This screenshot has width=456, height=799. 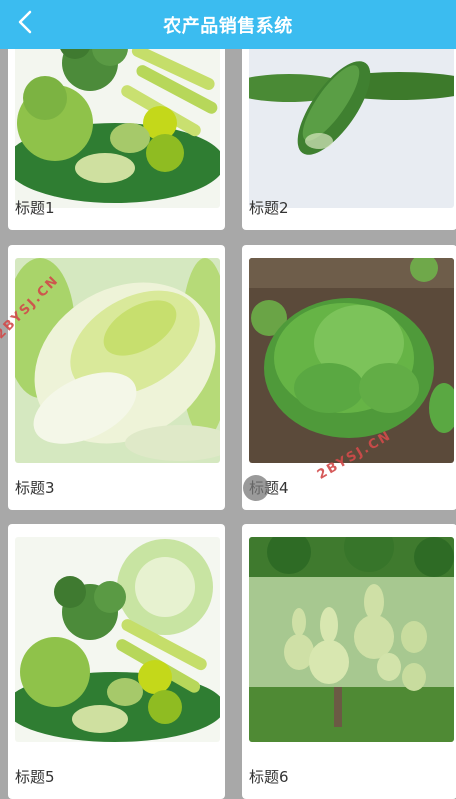 What do you see at coordinates (35, 777) in the screenshot?
I see `product-title: 标题5` at bounding box center [35, 777].